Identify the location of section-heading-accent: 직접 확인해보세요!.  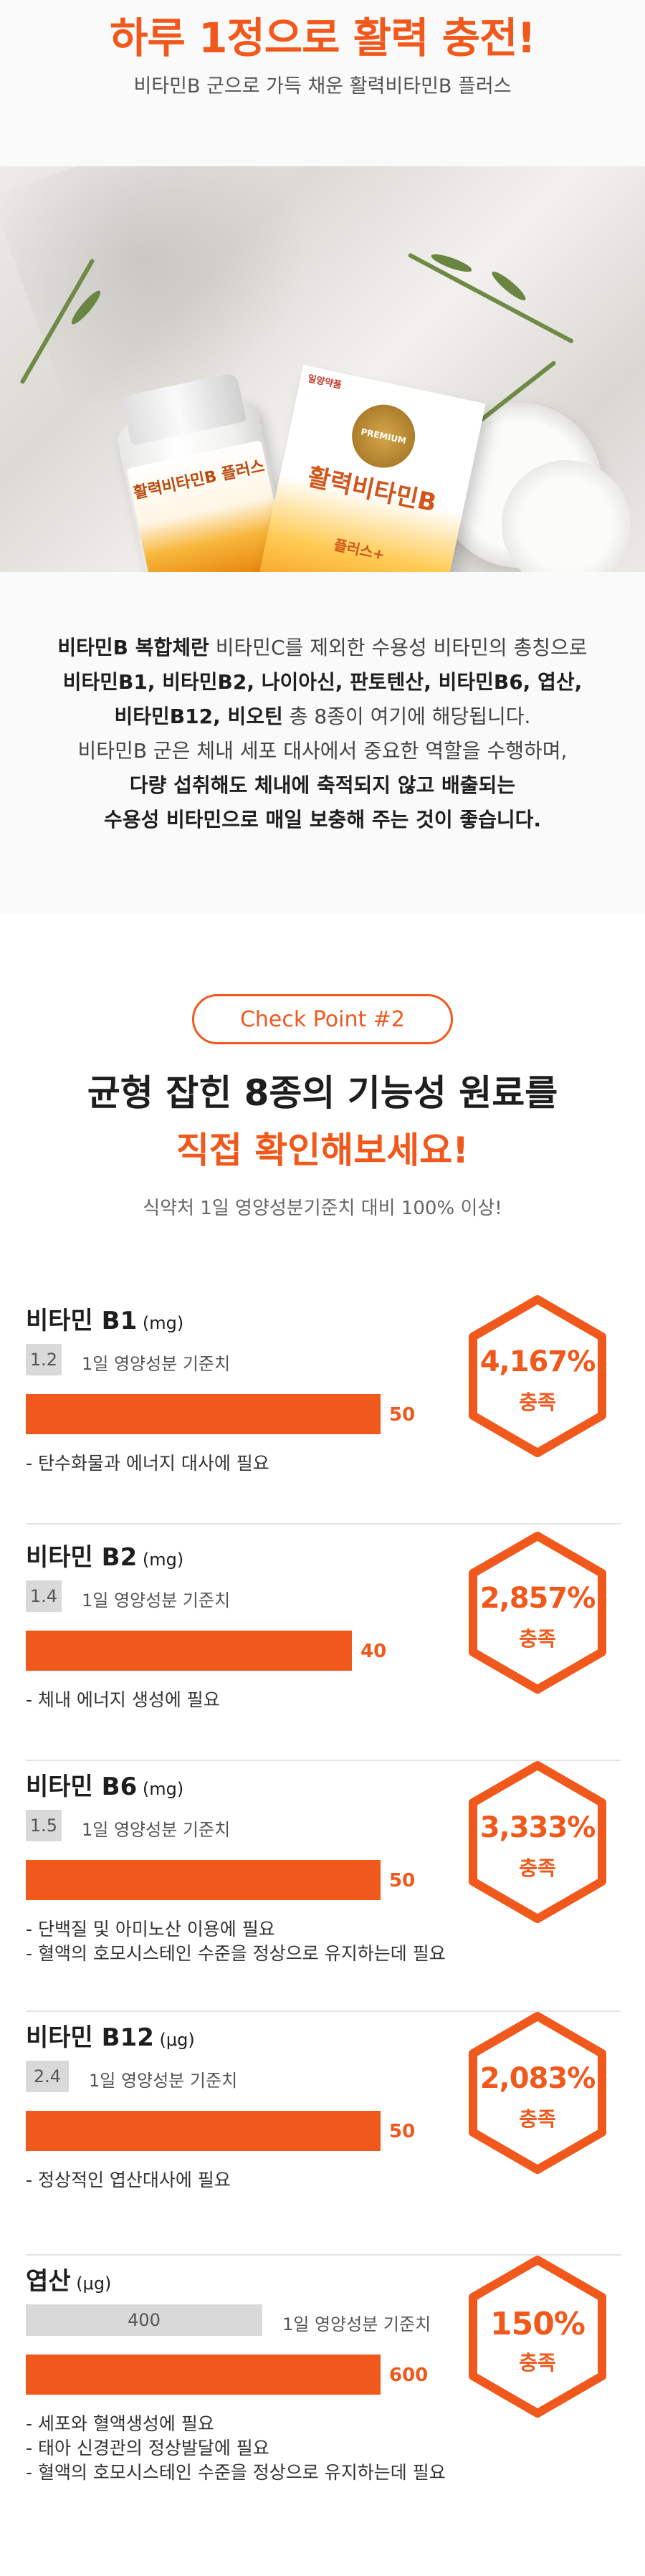
(322, 1150).